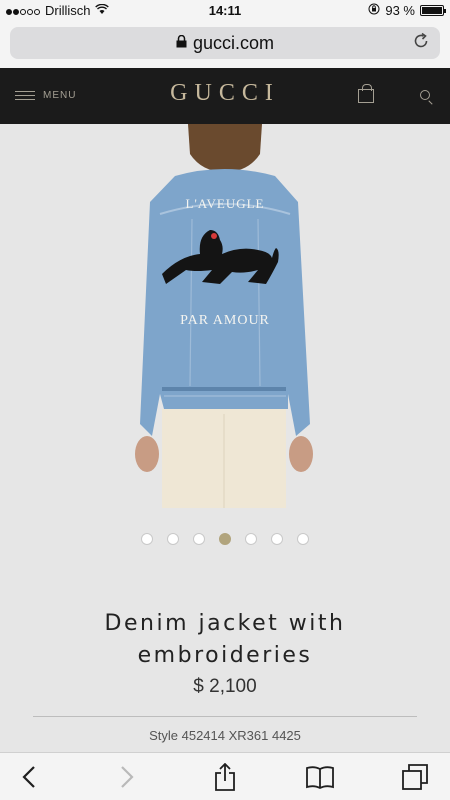 The width and height of the screenshot is (450, 800). I want to click on divider, so click(225, 716).